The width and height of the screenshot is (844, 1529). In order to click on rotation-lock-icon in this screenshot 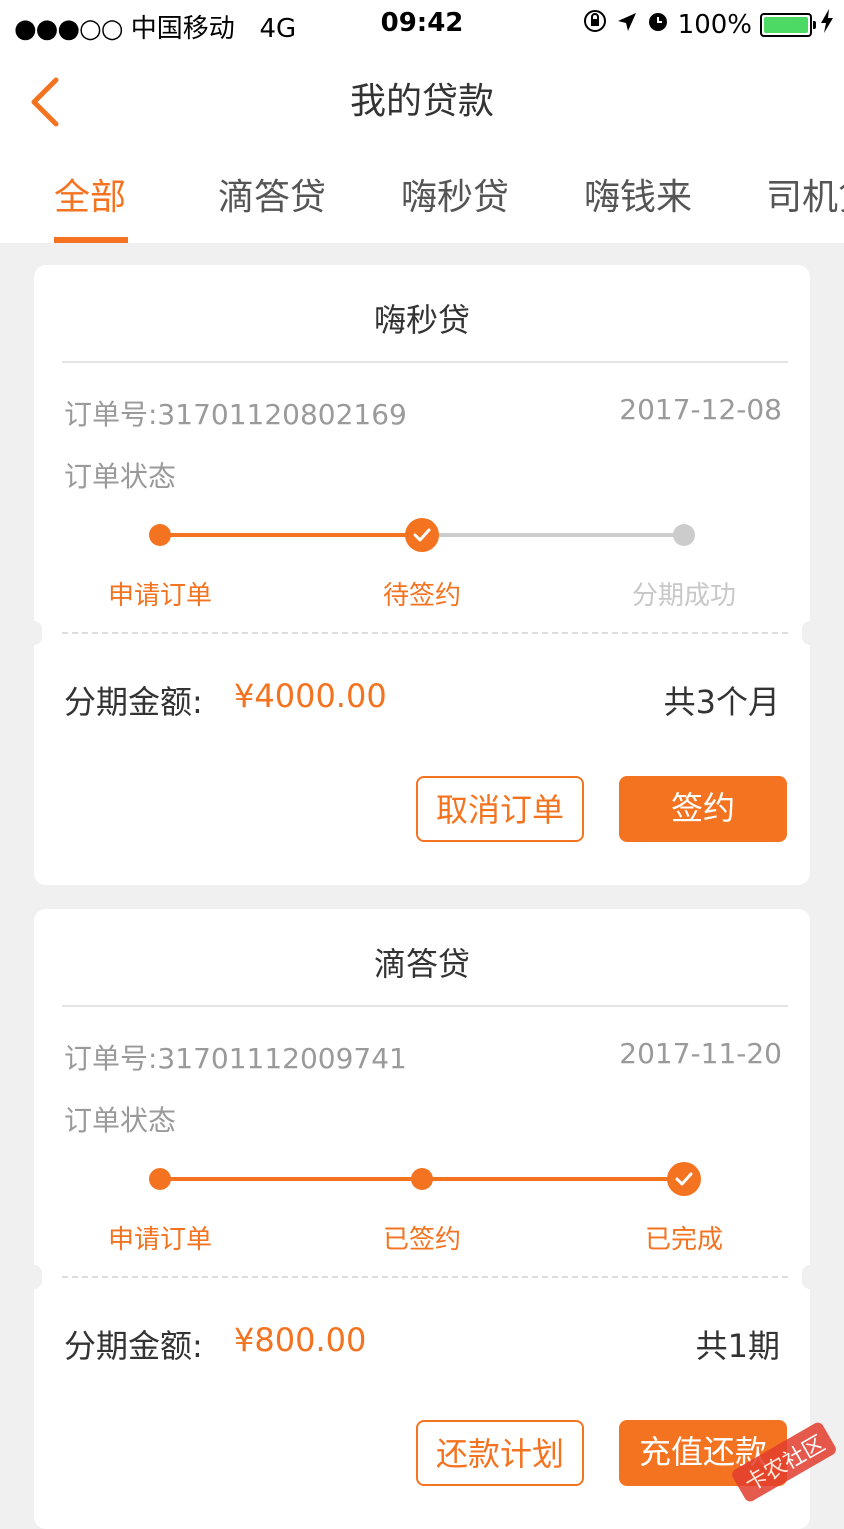, I will do `click(595, 24)`.